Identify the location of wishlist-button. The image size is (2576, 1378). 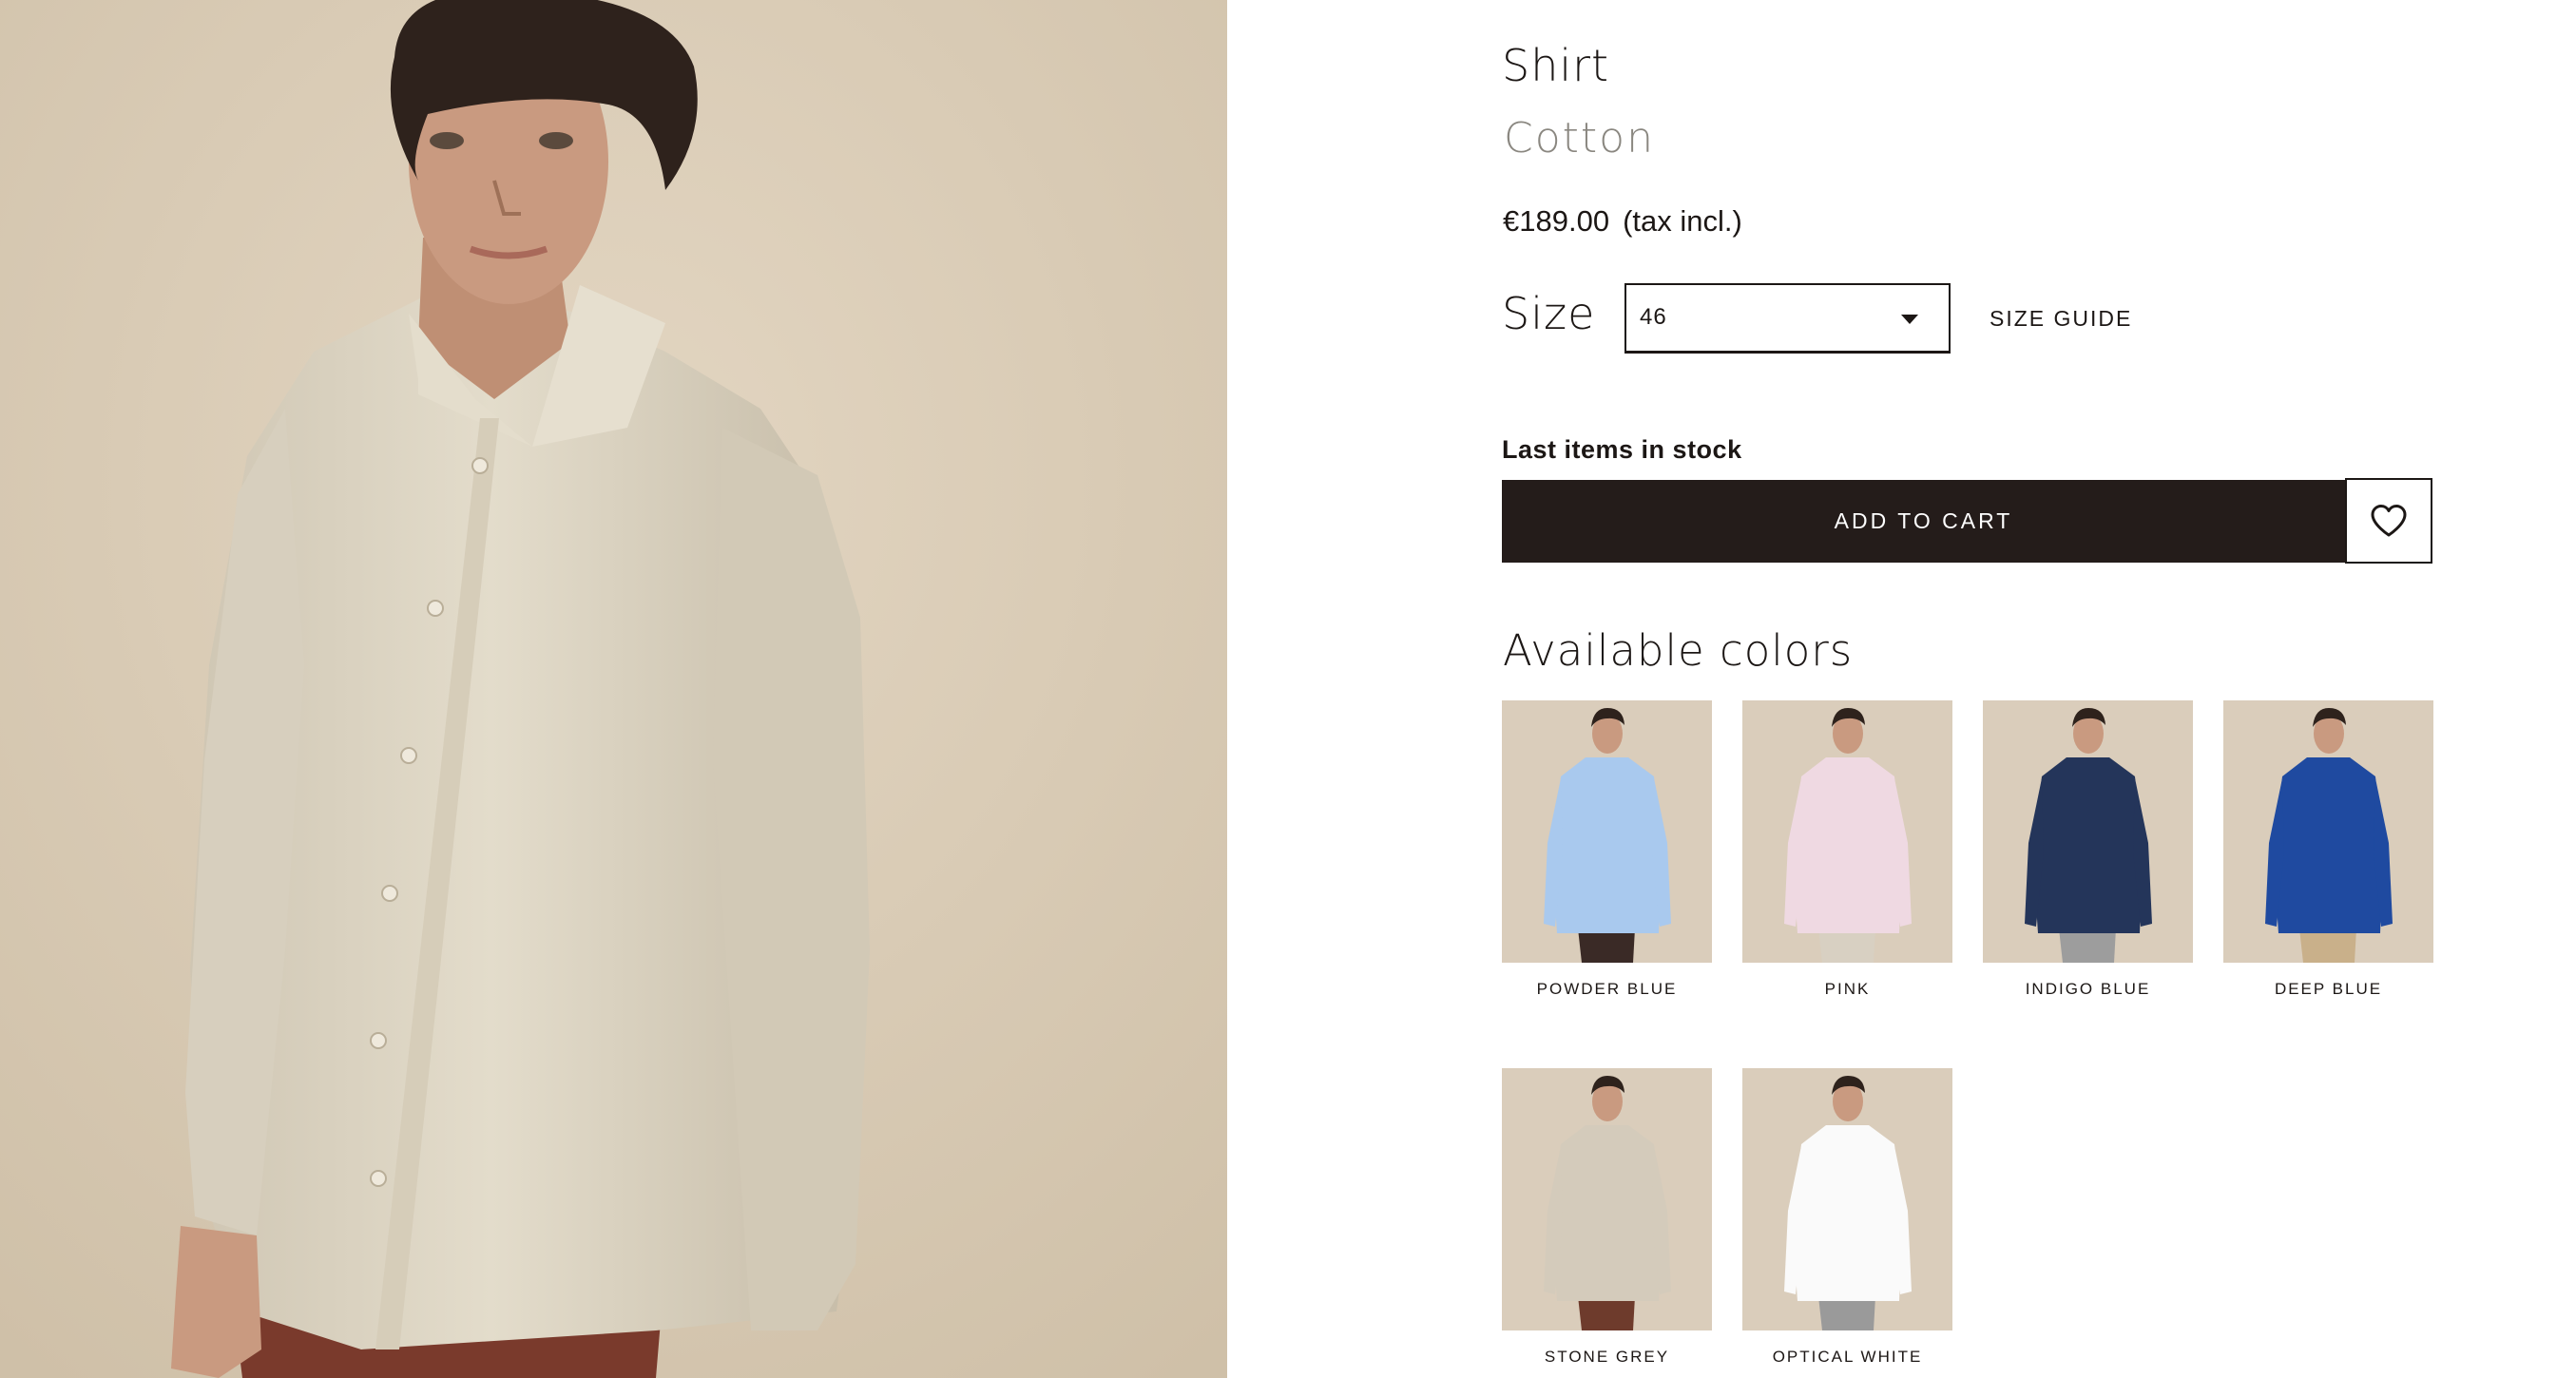
(2388, 521).